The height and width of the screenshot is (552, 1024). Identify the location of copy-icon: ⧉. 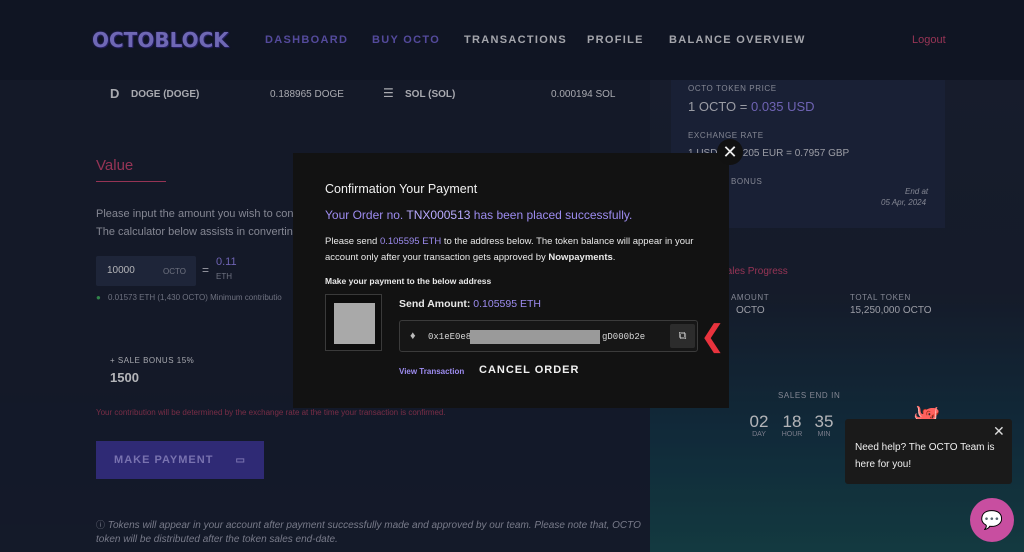
(682, 336).